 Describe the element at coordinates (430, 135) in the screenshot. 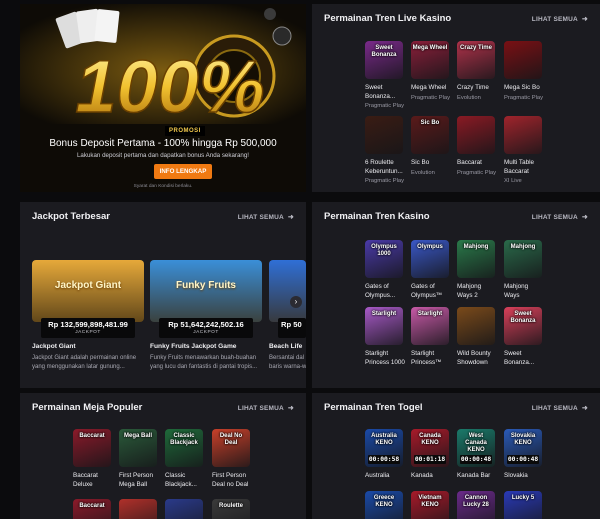

I see `game-thumbnail: Sic Bo` at that location.